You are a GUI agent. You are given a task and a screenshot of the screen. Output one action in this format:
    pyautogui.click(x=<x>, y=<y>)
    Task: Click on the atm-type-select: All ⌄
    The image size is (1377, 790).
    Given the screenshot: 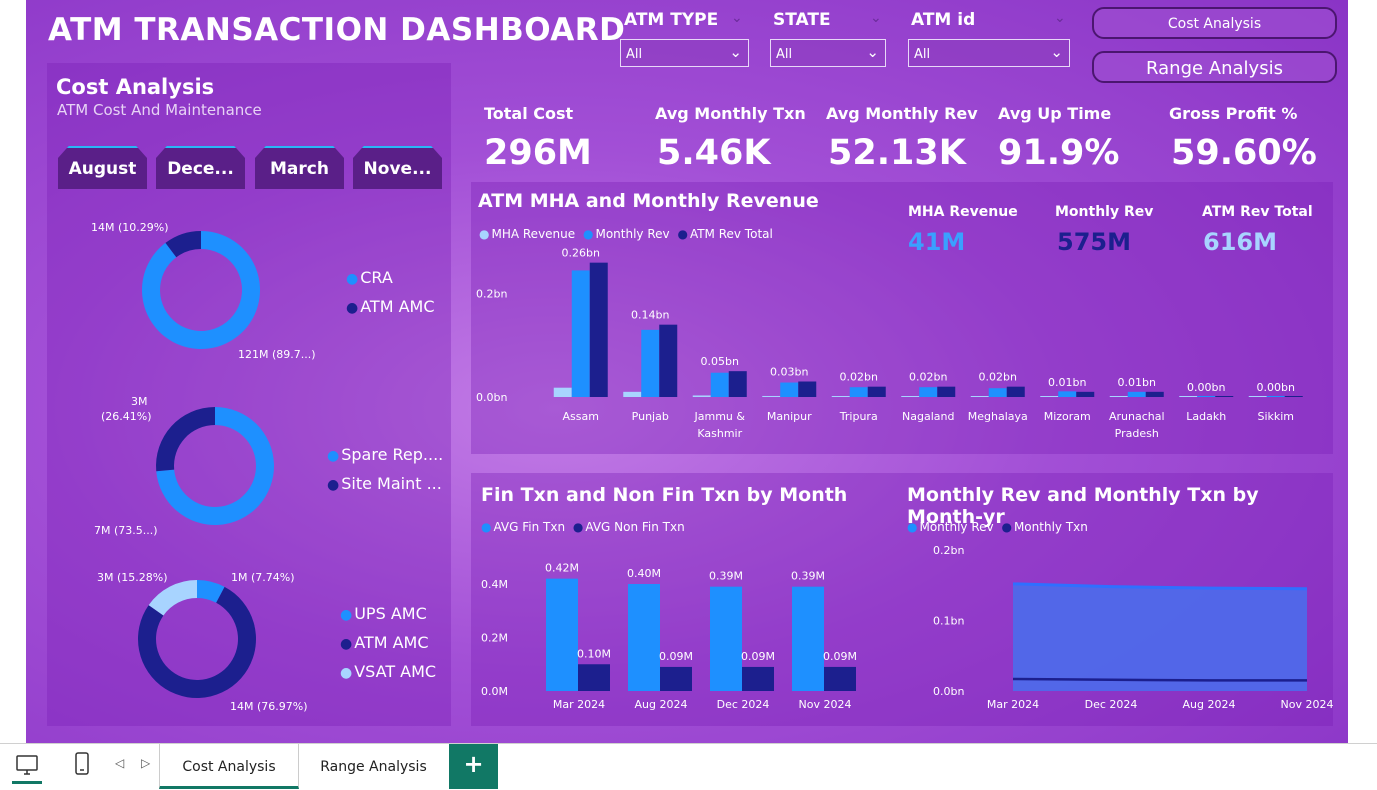 What is the action you would take?
    pyautogui.click(x=684, y=53)
    